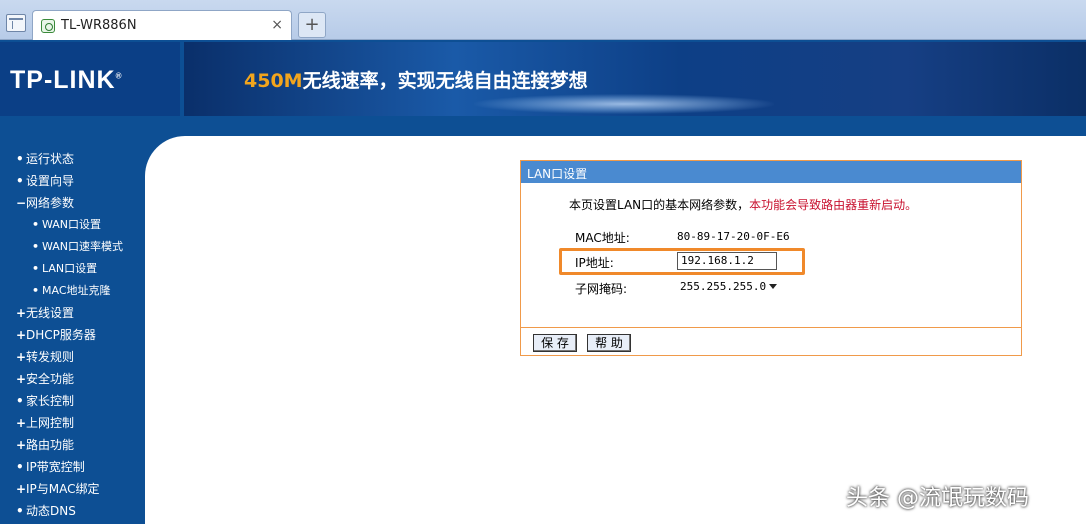 The image size is (1086, 524). I want to click on subnet-mask-label: 子网掩码:, so click(601, 289).